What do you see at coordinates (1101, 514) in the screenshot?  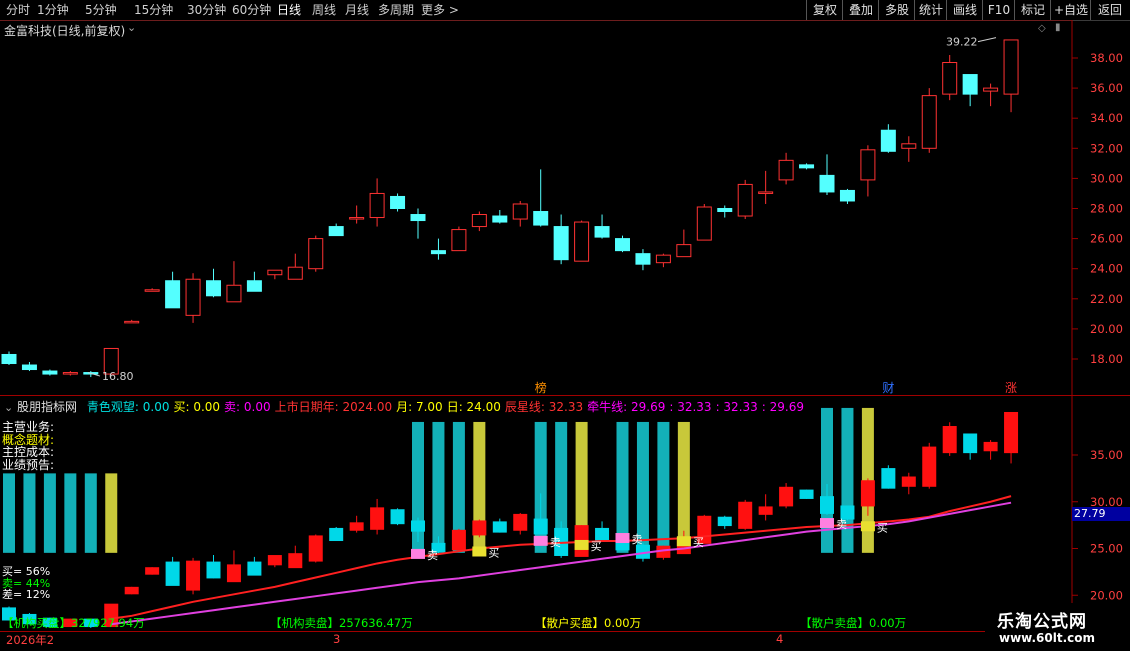 I see `price-tag: 27.79` at bounding box center [1101, 514].